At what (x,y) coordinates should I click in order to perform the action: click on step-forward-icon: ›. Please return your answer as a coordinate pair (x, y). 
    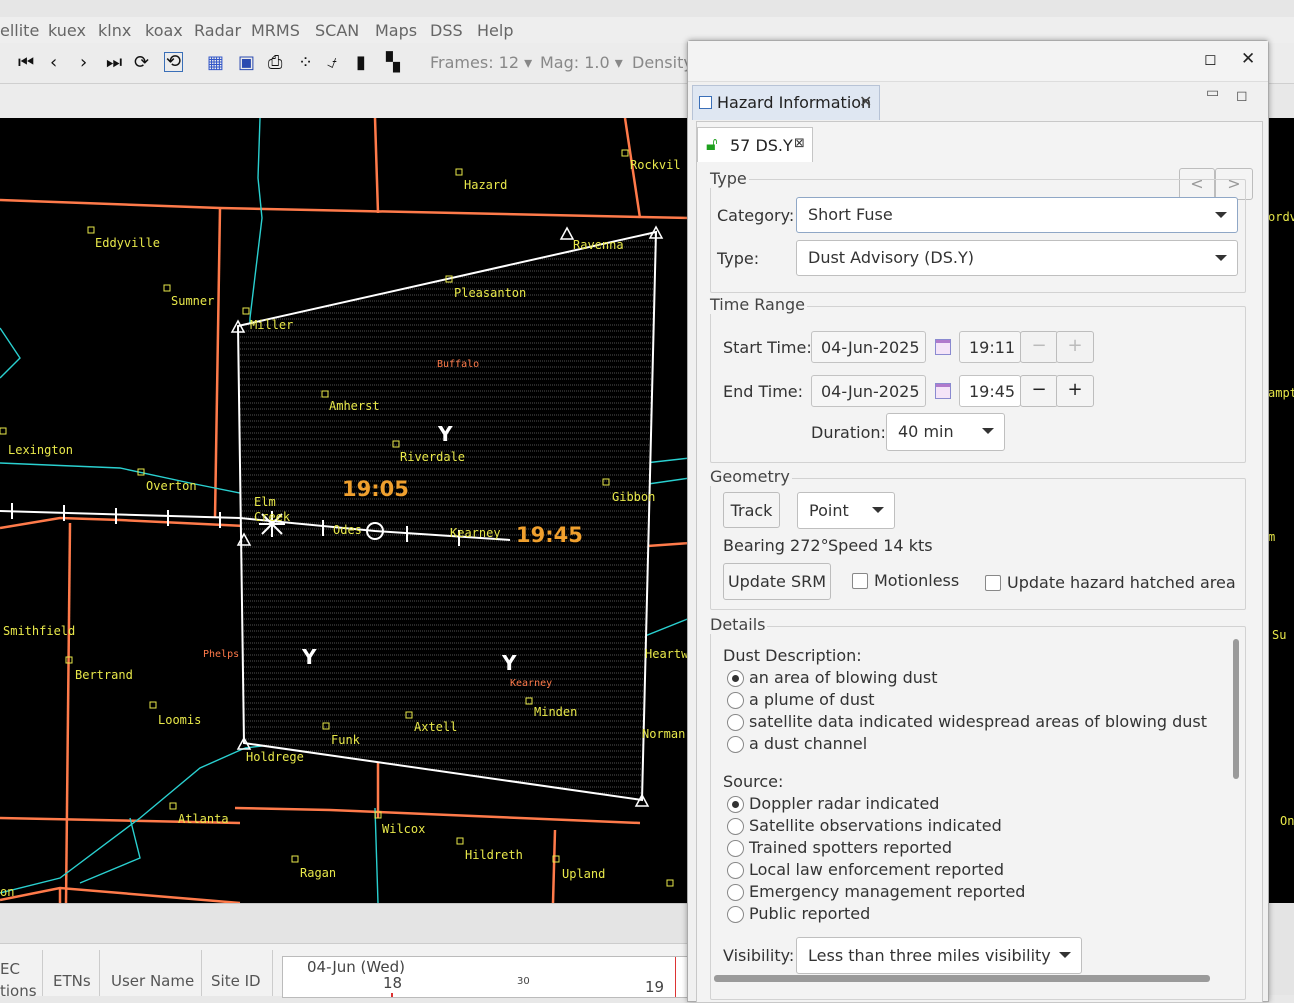
    Looking at the image, I should click on (83, 62).